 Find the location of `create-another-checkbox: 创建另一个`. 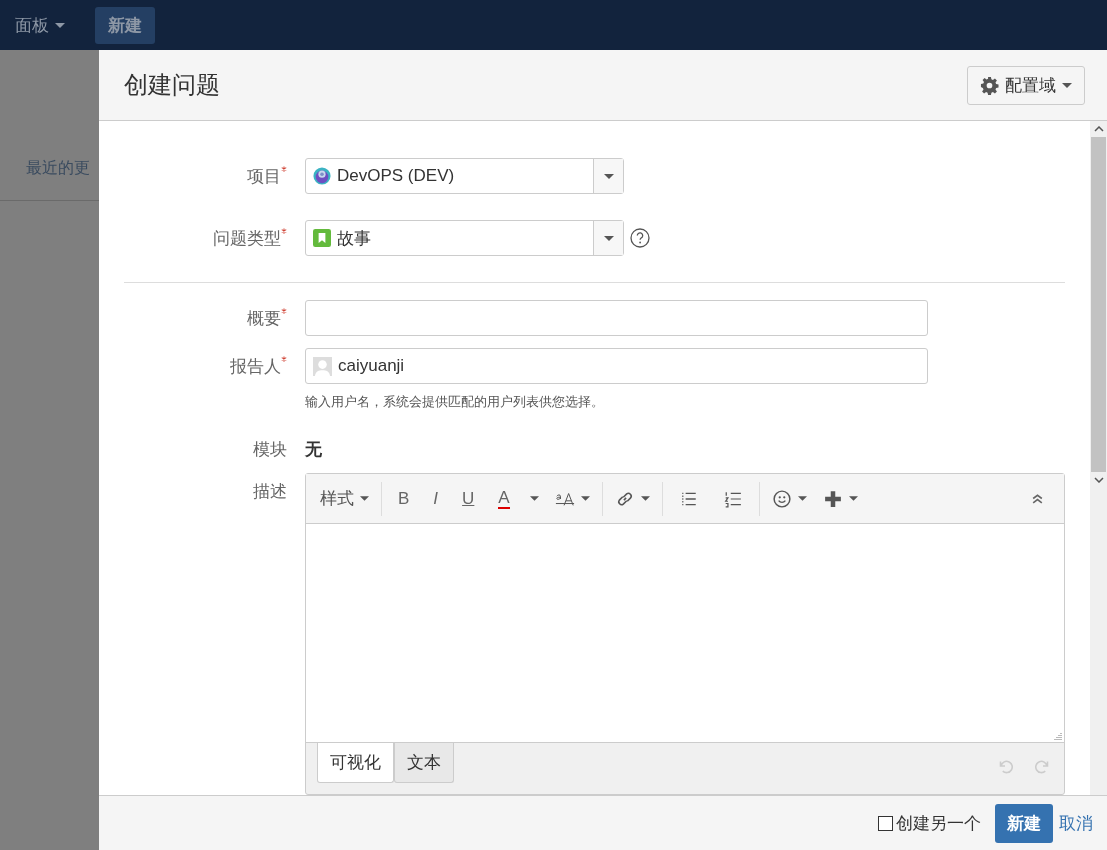

create-another-checkbox: 创建另一个 is located at coordinates (929, 823).